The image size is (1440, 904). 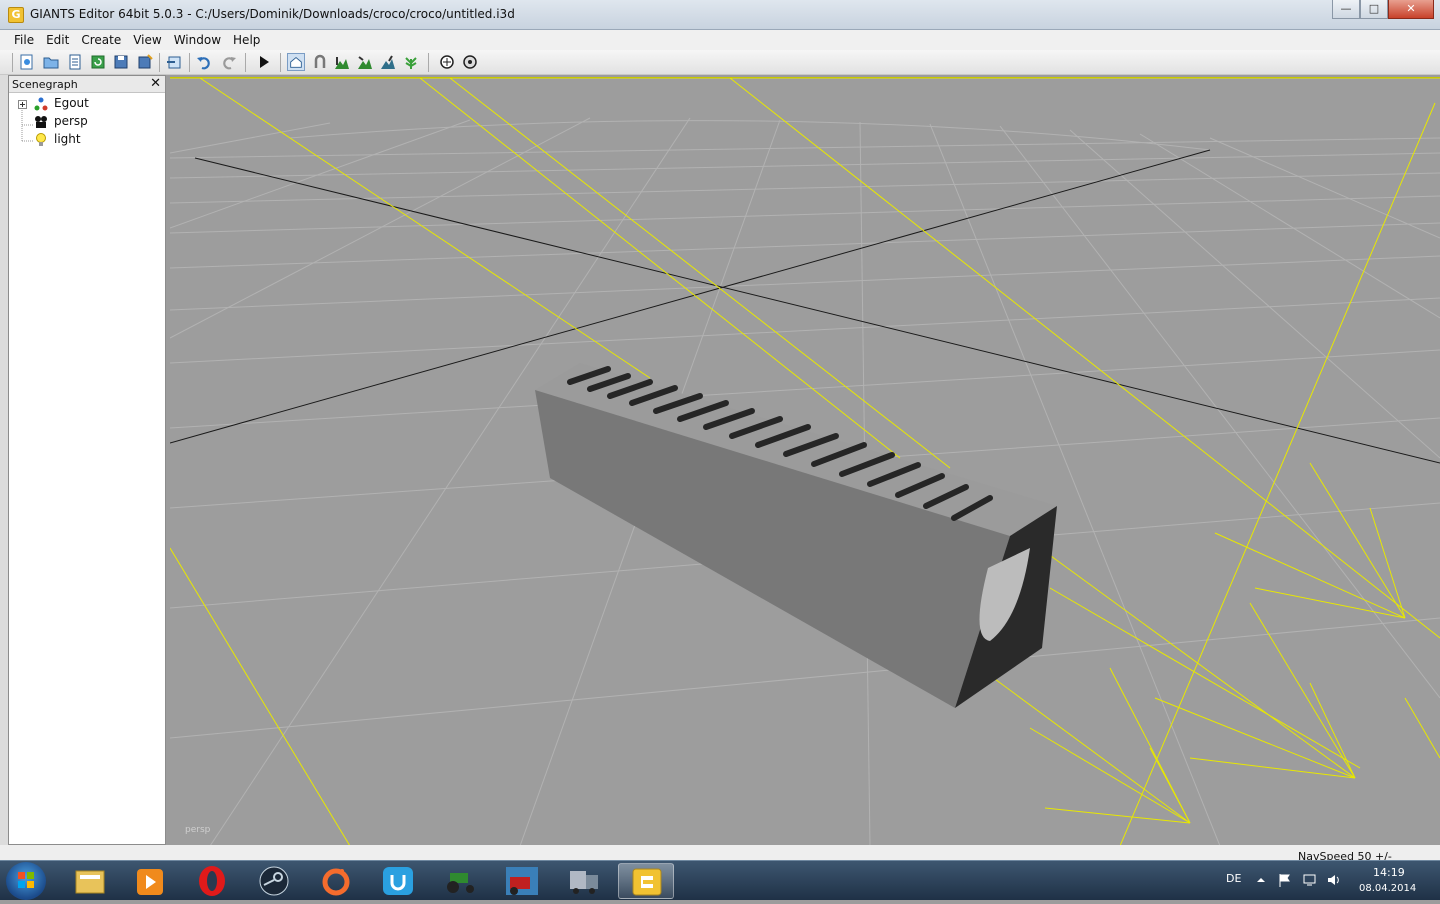 What do you see at coordinates (720, 854) in the screenshot?
I see `status-bar: NavSpeed 50 +/-` at bounding box center [720, 854].